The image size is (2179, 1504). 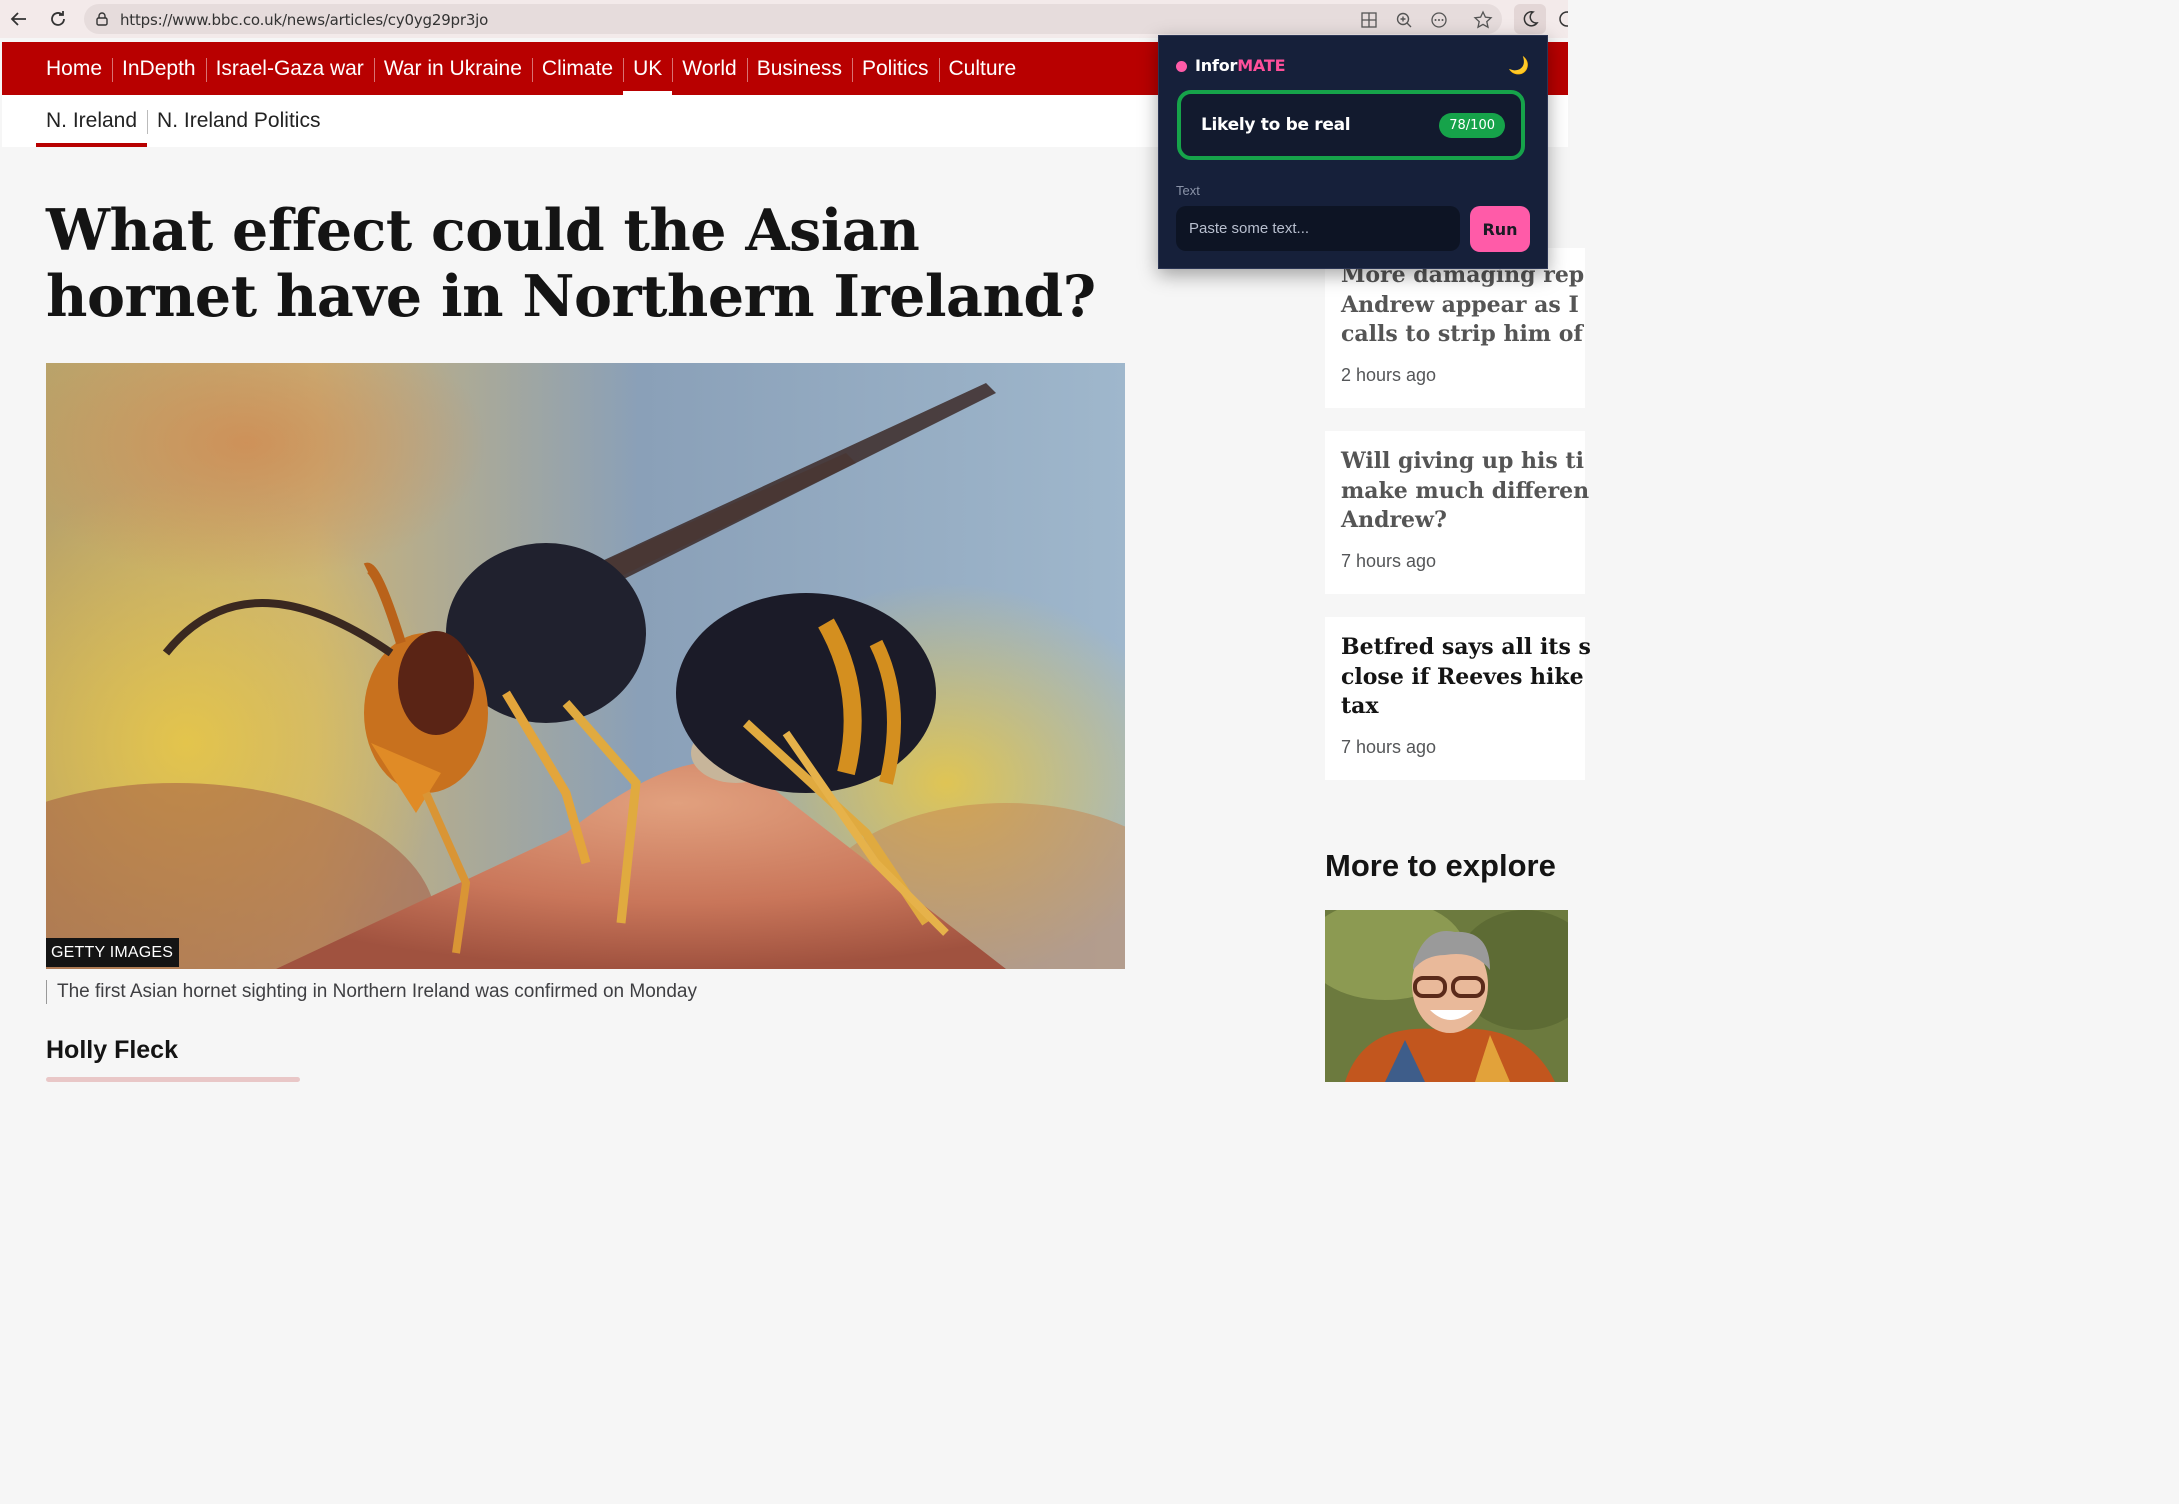 I want to click on nav-item-home: Home, so click(x=74, y=68).